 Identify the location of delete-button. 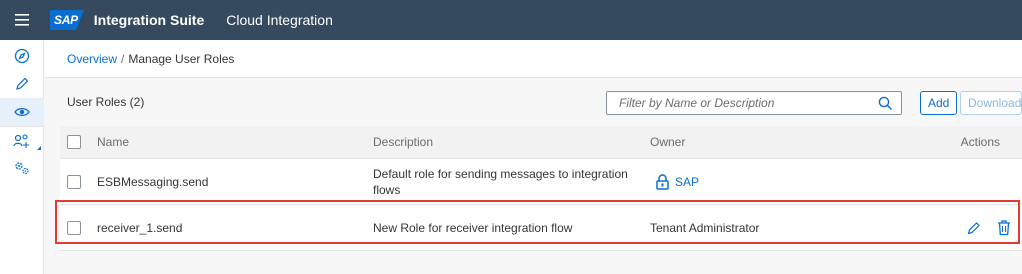
(1004, 227).